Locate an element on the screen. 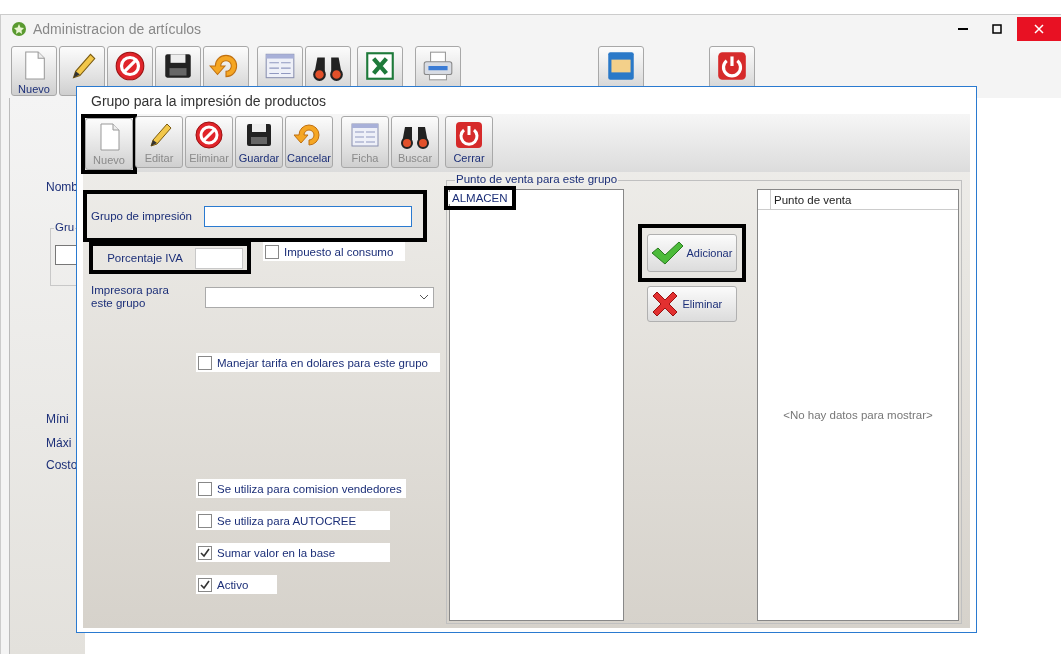 The width and height of the screenshot is (1061, 654). group-legend: Punto de venta para este grupo is located at coordinates (537, 179).